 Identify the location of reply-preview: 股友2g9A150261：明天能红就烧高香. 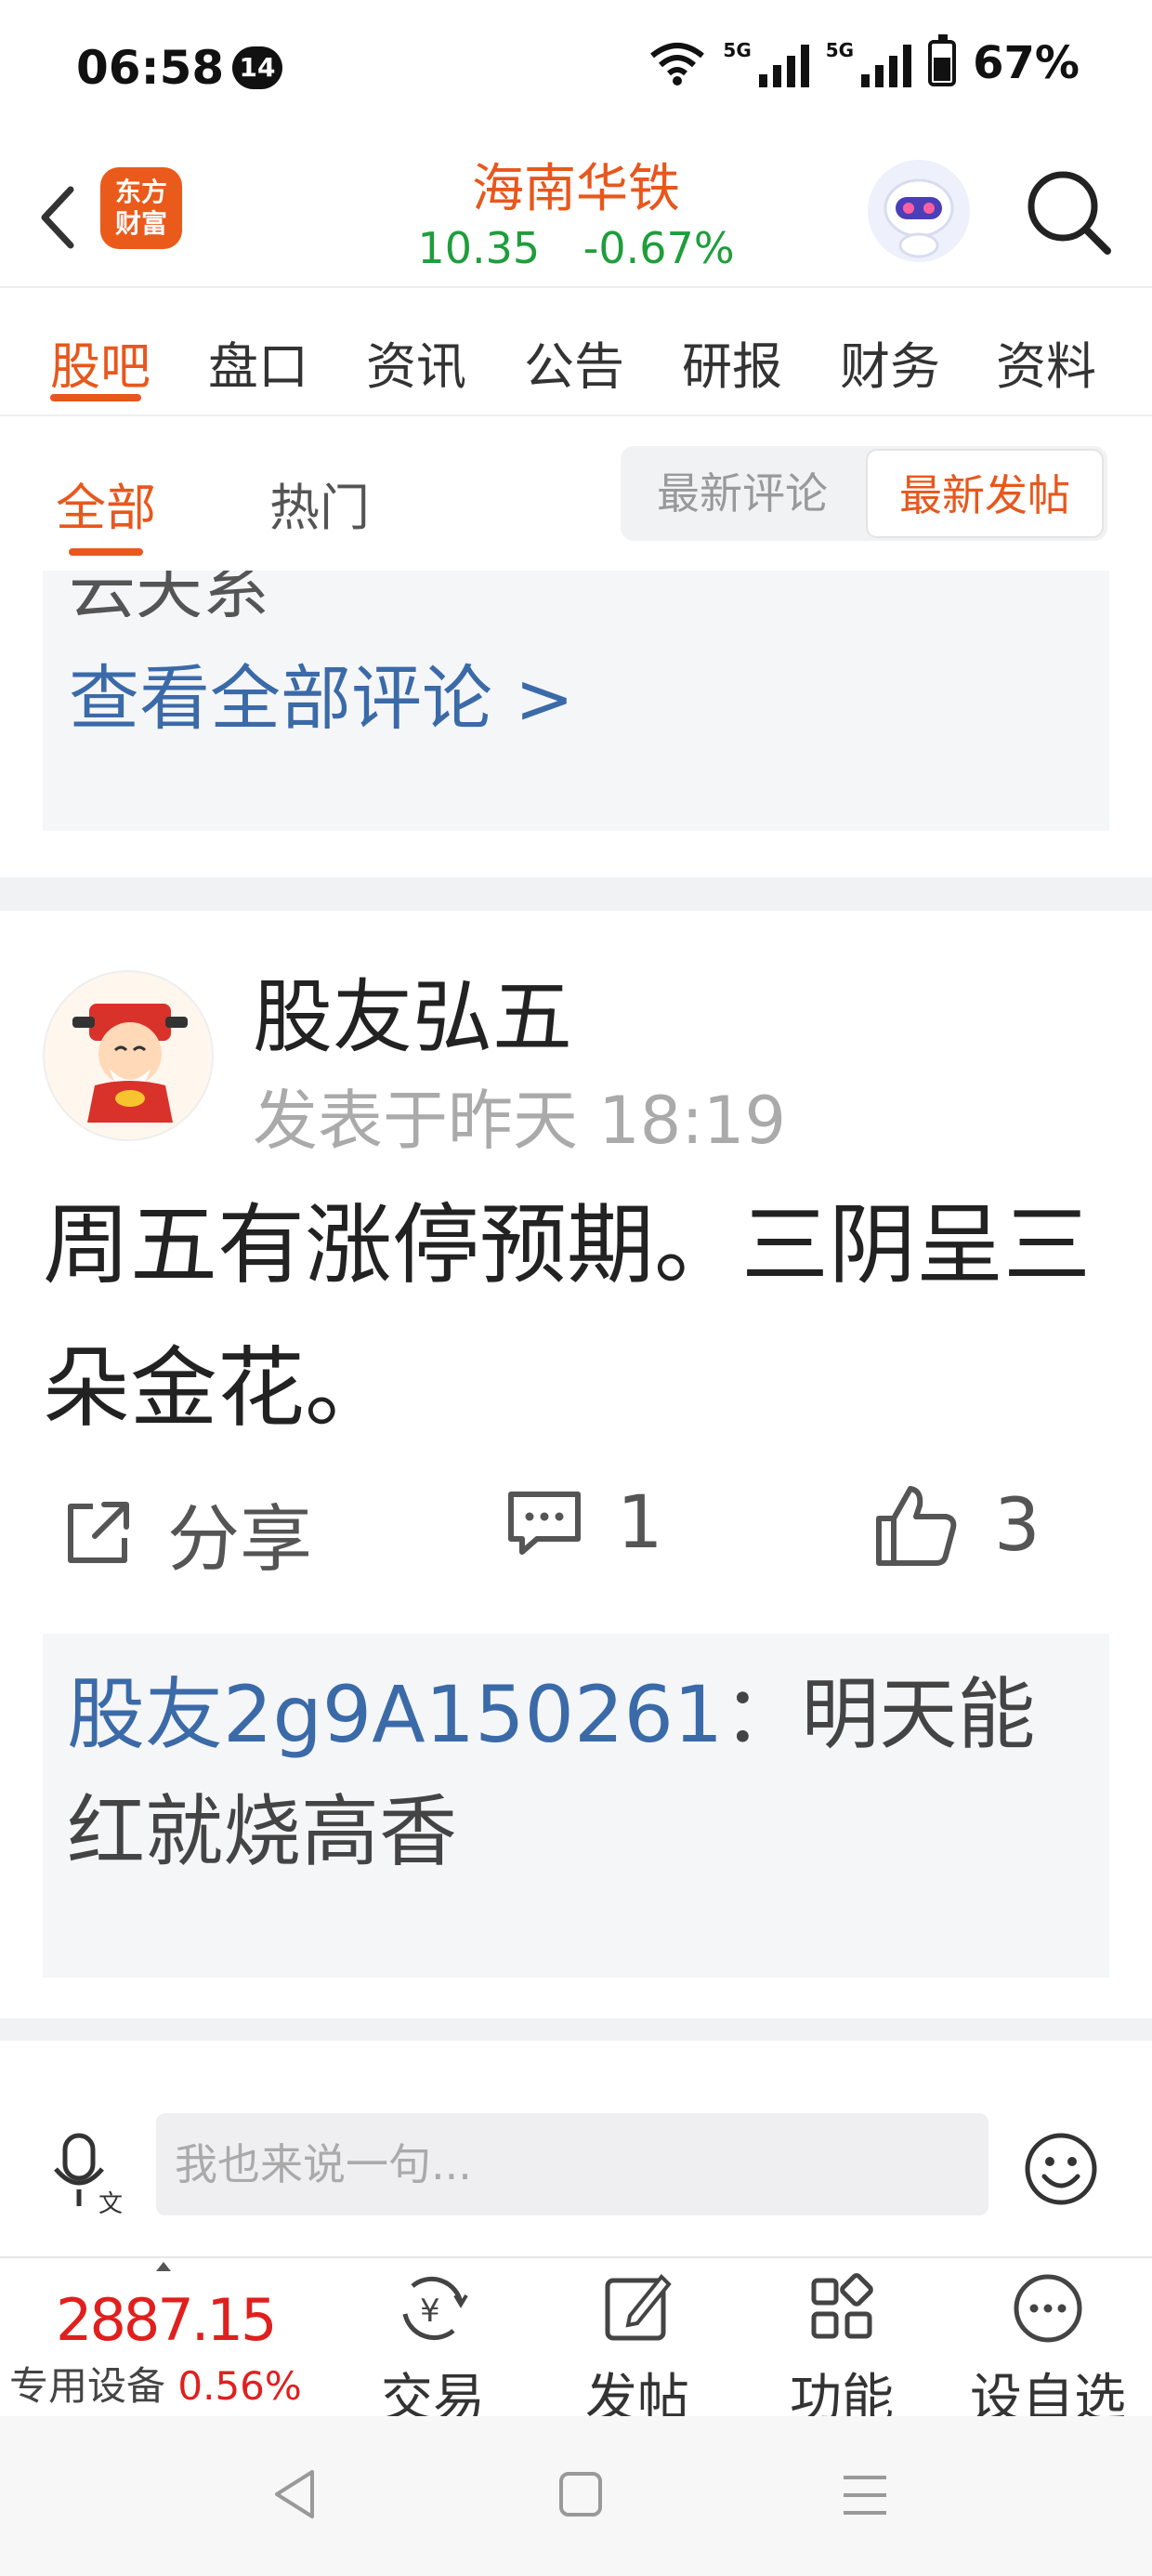
(576, 1806).